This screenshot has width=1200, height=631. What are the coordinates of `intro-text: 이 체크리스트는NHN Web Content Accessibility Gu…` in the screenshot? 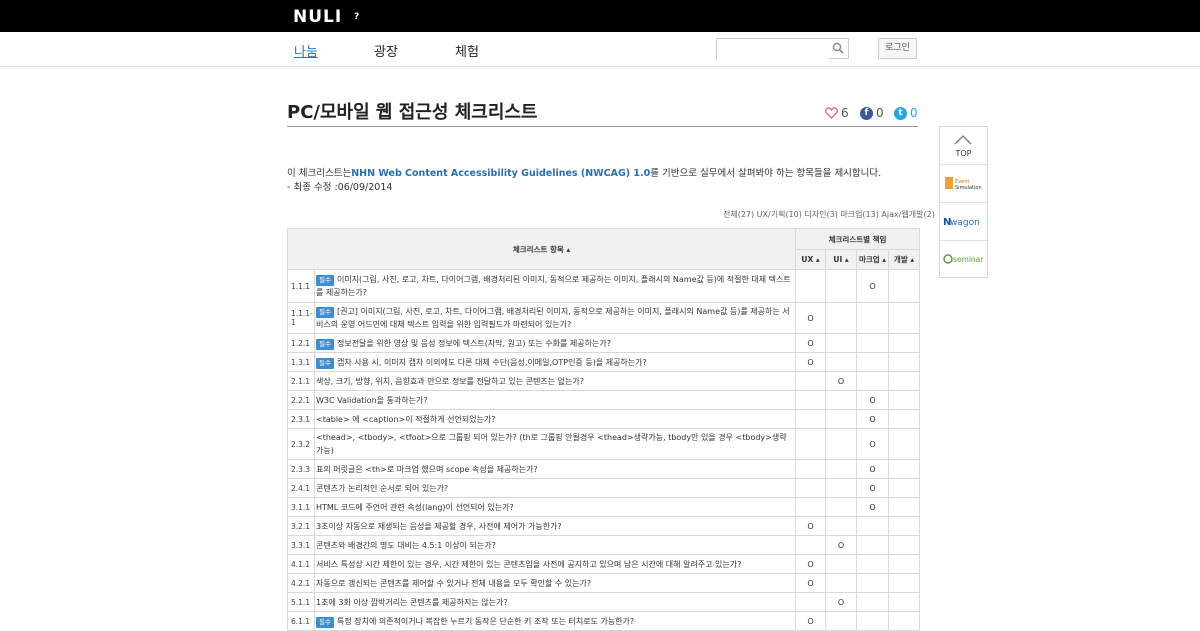 It's located at (584, 181).